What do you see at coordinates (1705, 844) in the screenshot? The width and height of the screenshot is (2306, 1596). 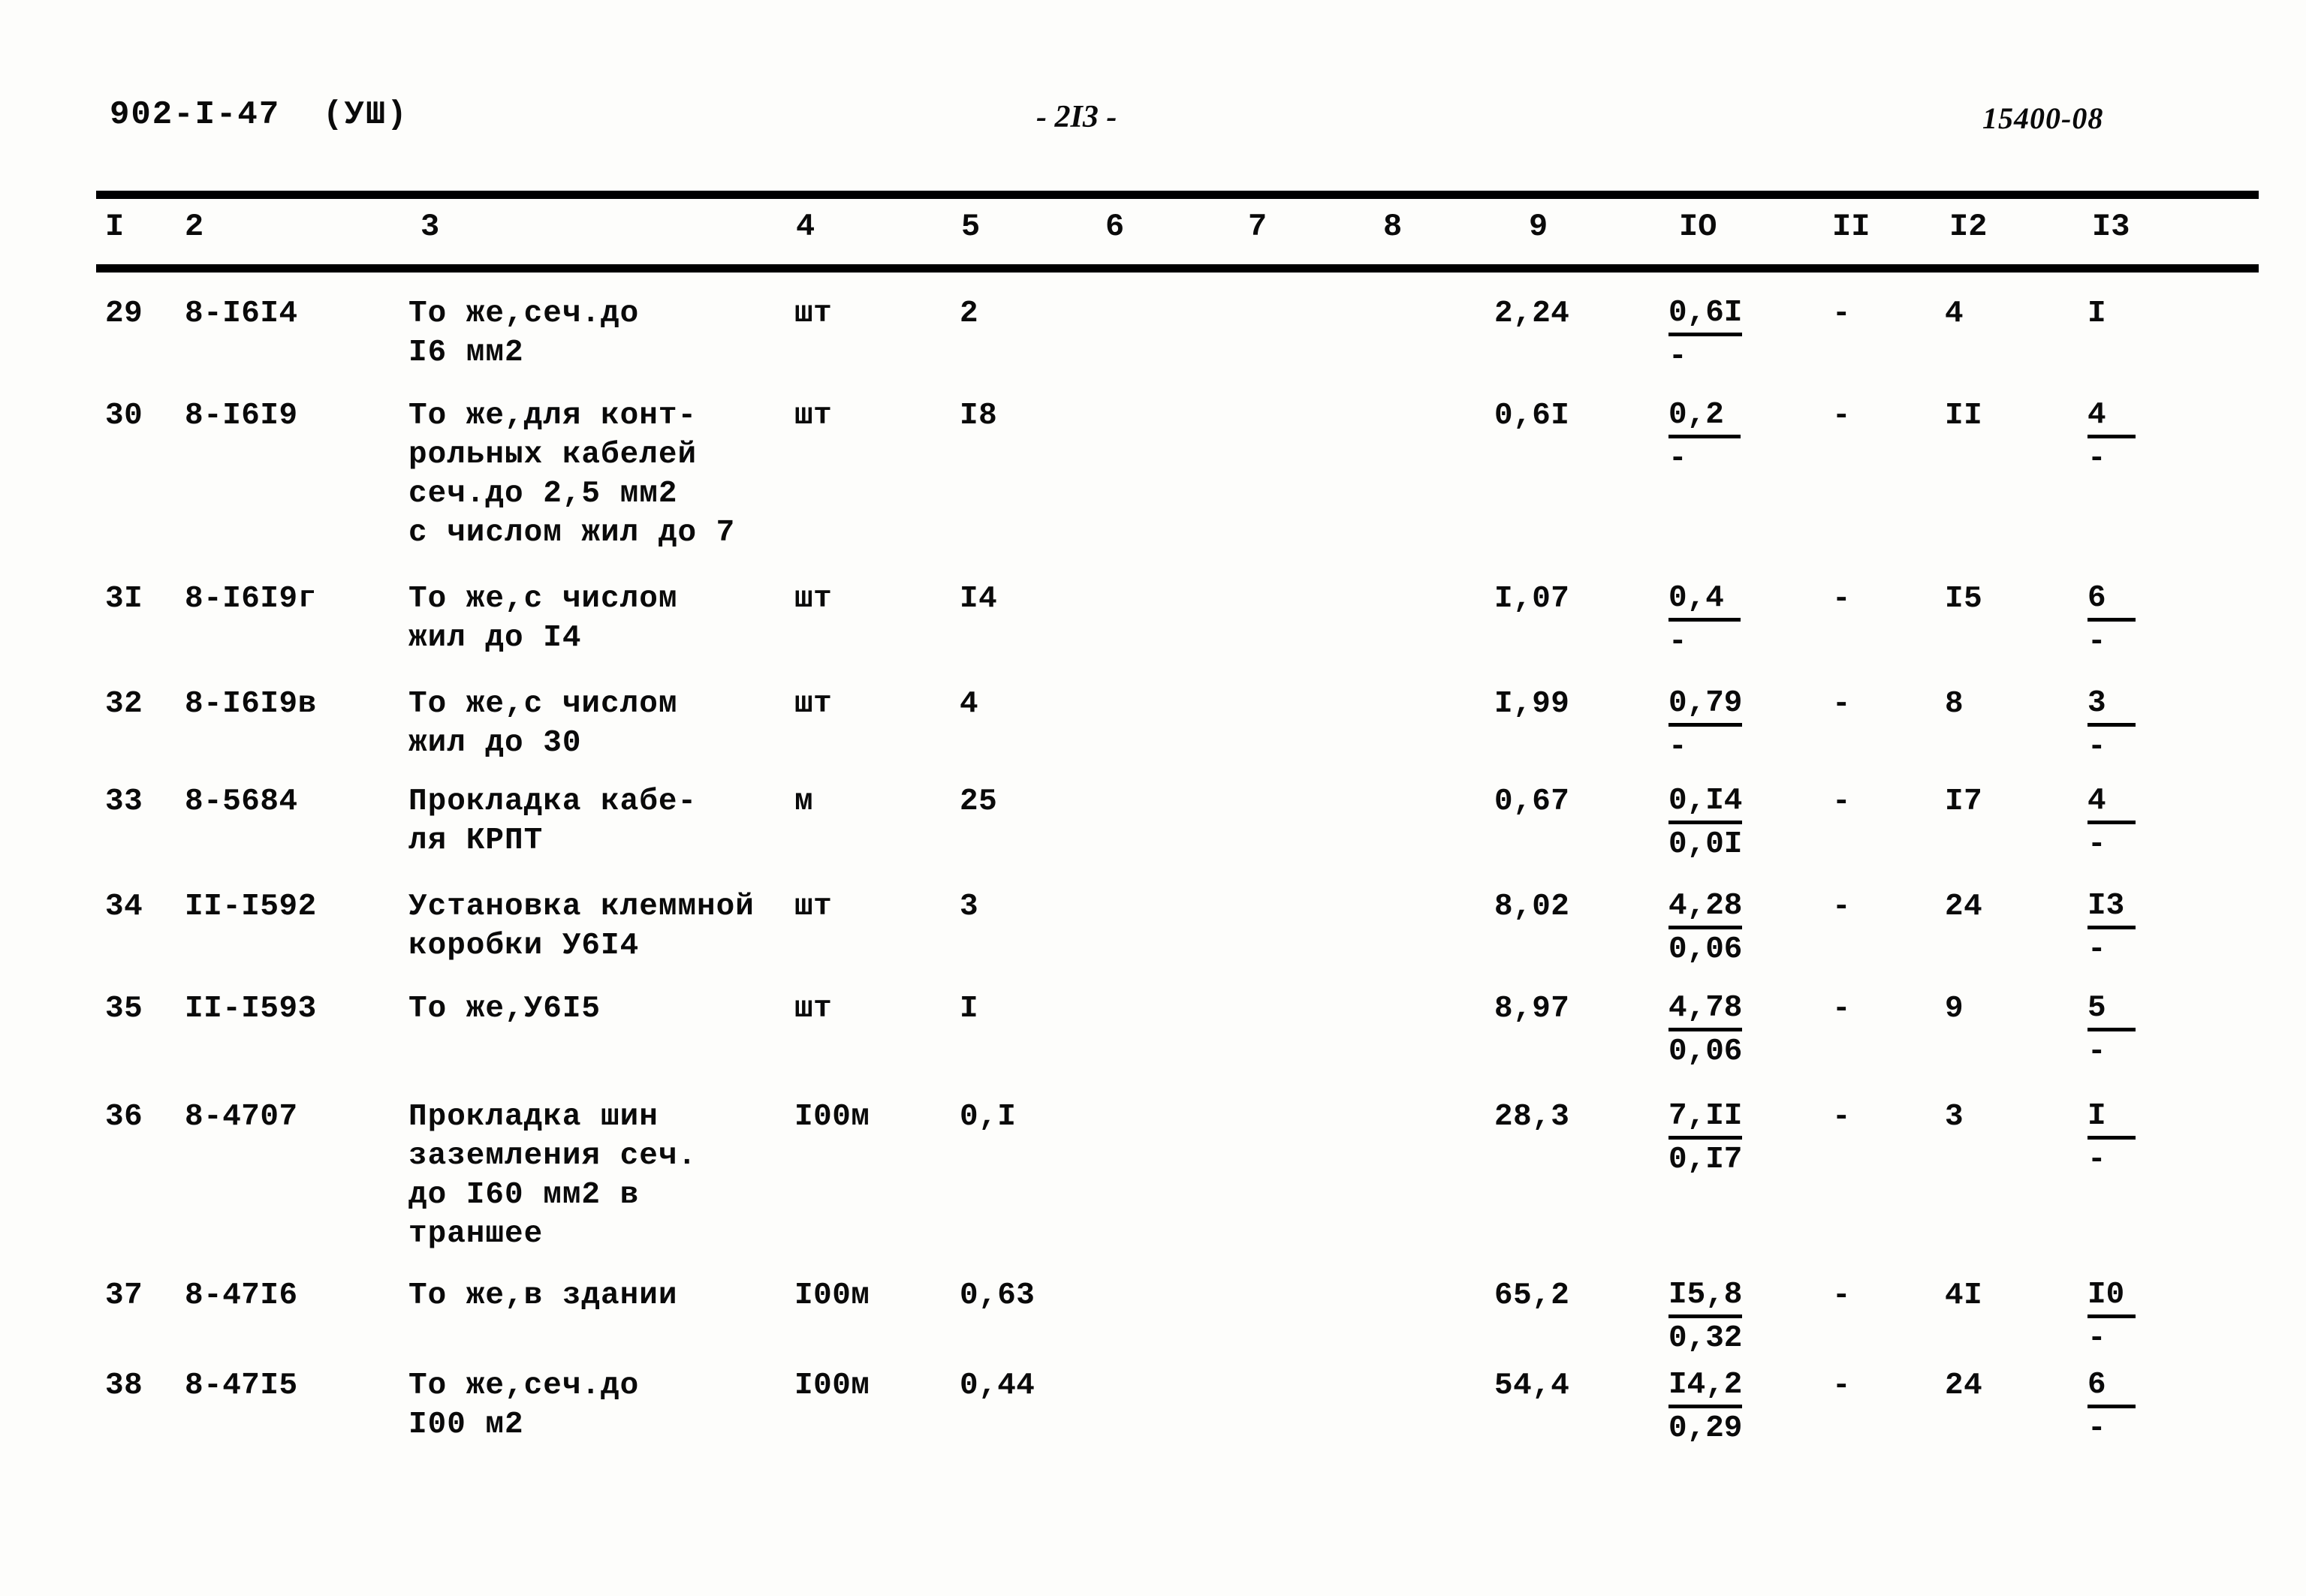 I see `fraction-denominator: 0,0I` at bounding box center [1705, 844].